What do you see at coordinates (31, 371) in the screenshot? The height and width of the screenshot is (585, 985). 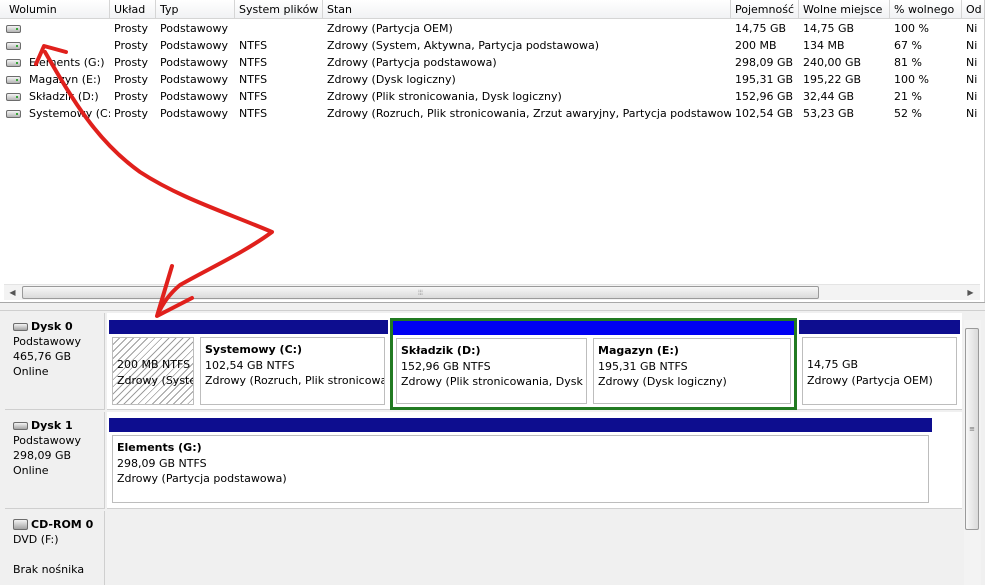 I see `disk-0-status: Online` at bounding box center [31, 371].